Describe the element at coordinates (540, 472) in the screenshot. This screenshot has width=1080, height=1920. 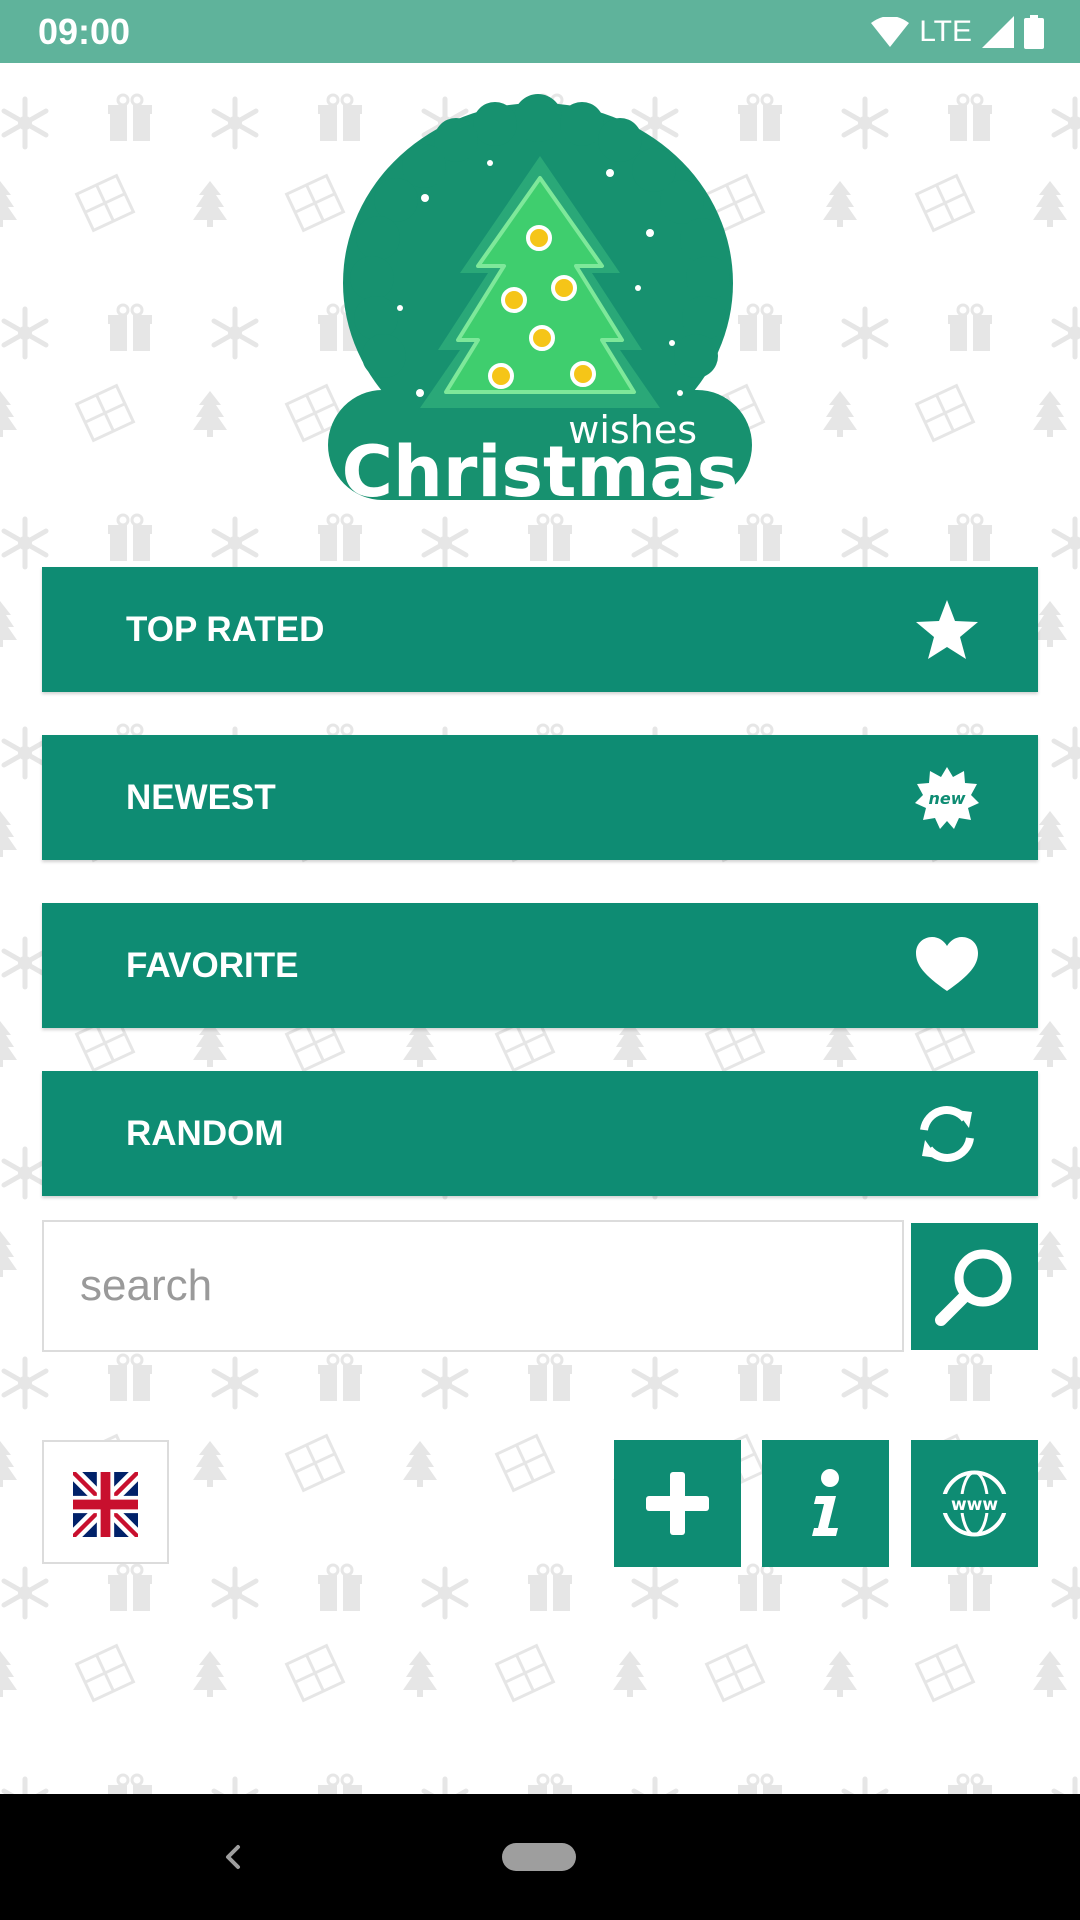
I see `logo-christmas-text: Christmas` at that location.